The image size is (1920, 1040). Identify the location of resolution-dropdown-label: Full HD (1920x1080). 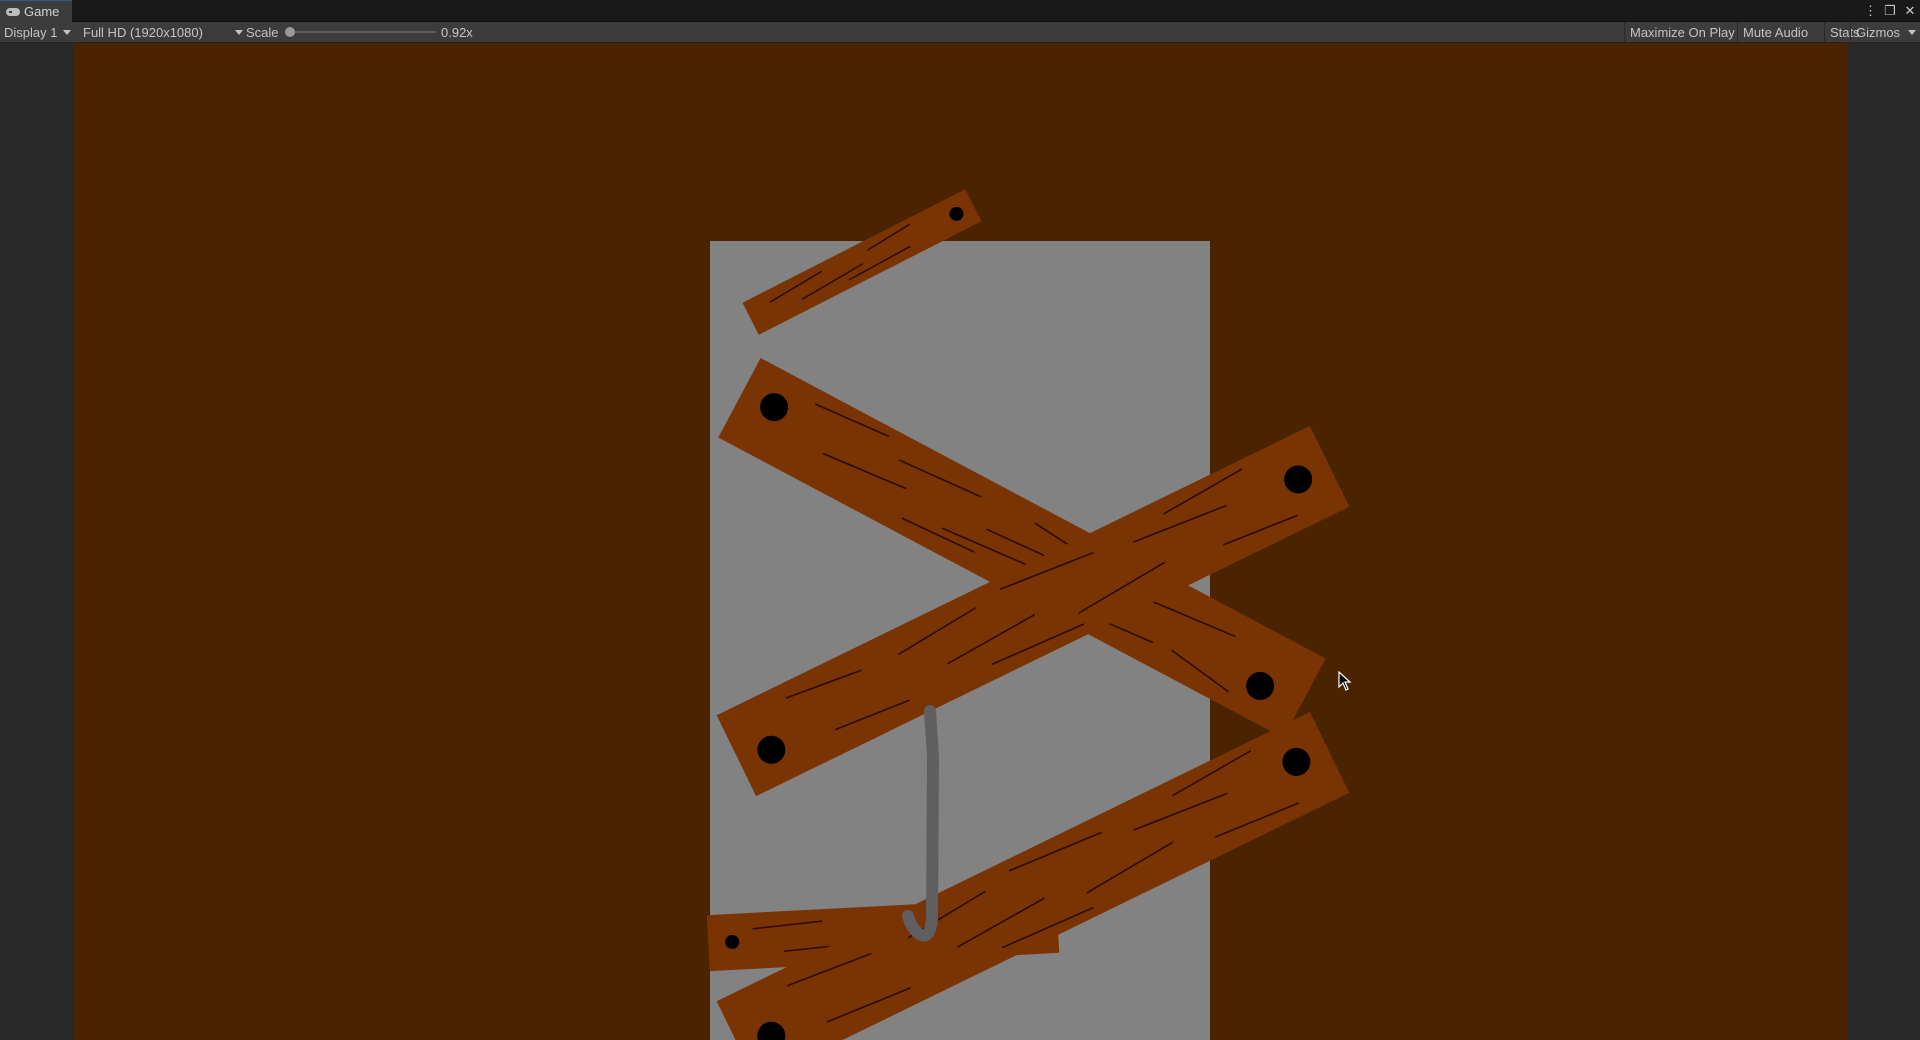
(143, 32).